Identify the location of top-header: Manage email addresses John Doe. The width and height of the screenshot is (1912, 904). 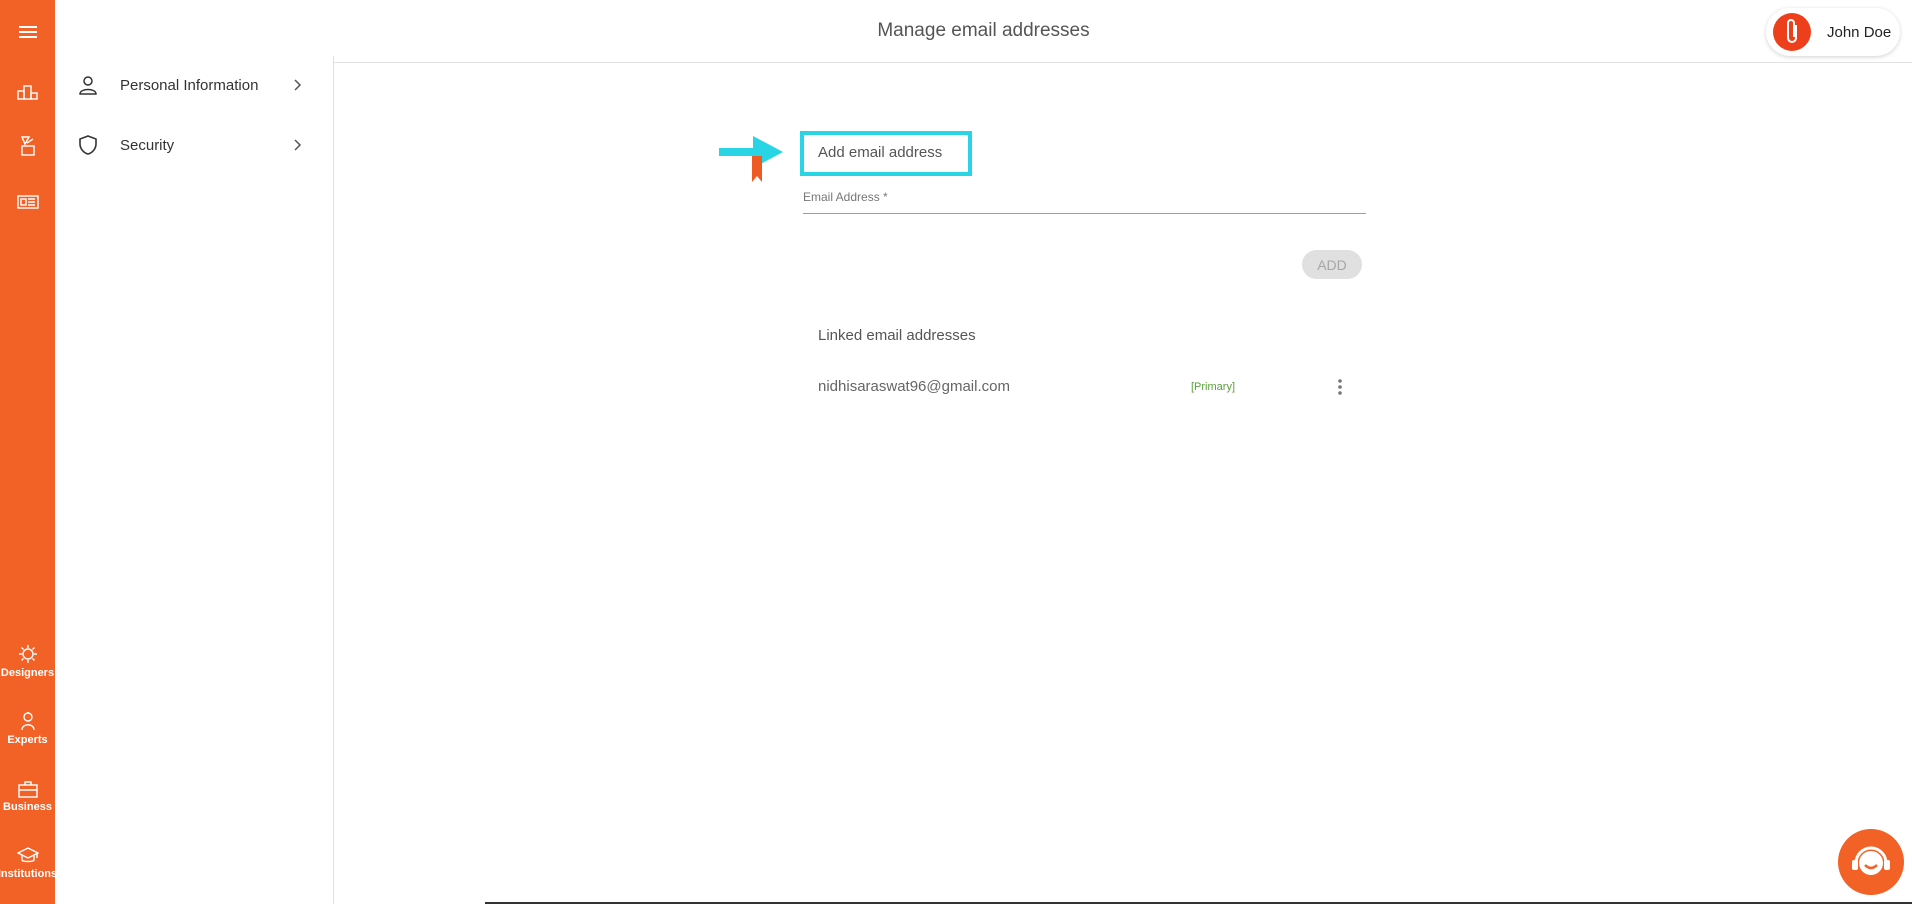
(983, 31).